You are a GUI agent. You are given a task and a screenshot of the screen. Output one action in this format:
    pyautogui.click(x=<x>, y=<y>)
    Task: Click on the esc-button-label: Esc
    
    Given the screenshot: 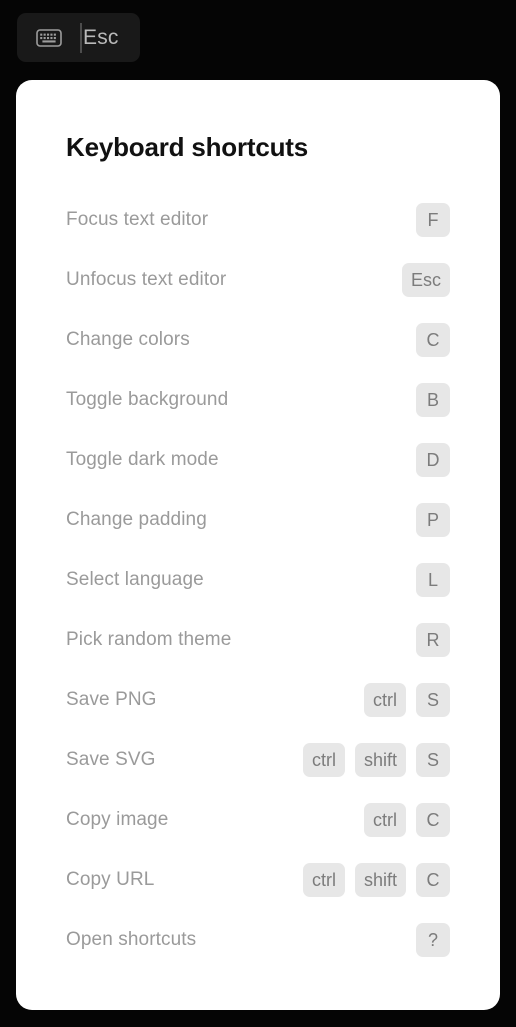 What is the action you would take?
    pyautogui.click(x=101, y=37)
    